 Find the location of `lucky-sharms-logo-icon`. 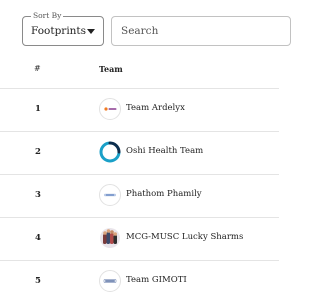

lucky-sharms-logo-icon is located at coordinates (110, 238).